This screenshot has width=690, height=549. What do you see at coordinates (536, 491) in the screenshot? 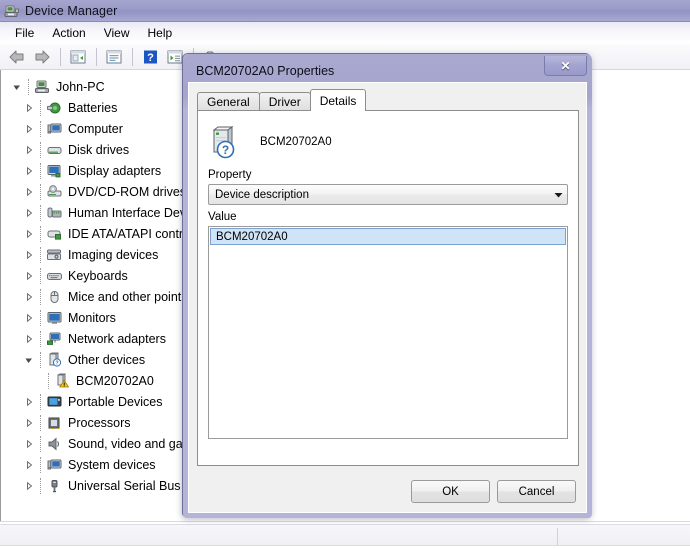
I see `cancel-button: Cancel` at bounding box center [536, 491].